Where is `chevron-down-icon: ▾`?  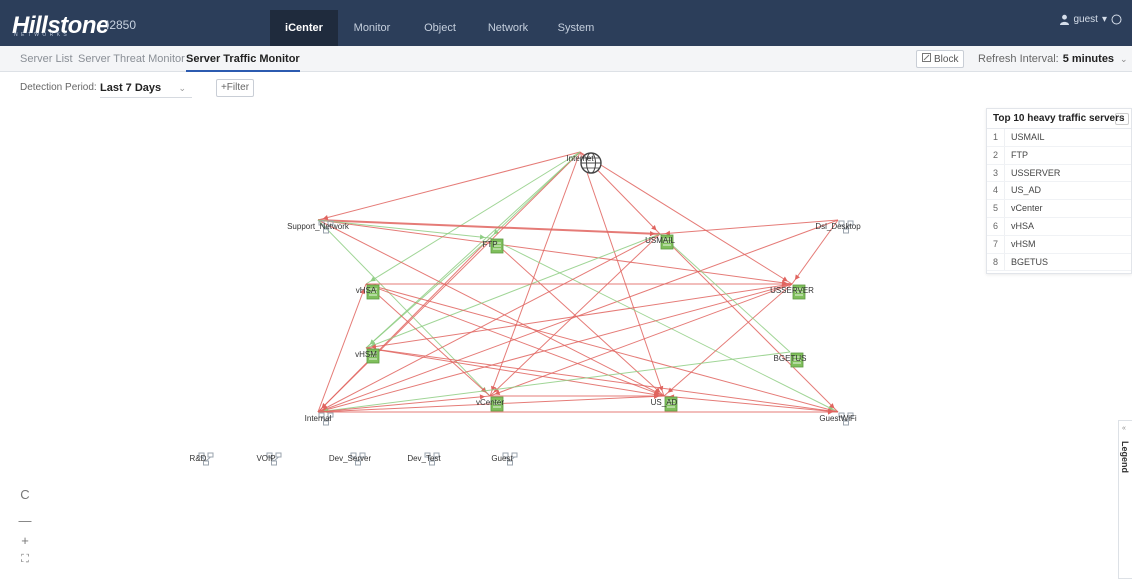
chevron-down-icon: ▾ is located at coordinates (1104, 19).